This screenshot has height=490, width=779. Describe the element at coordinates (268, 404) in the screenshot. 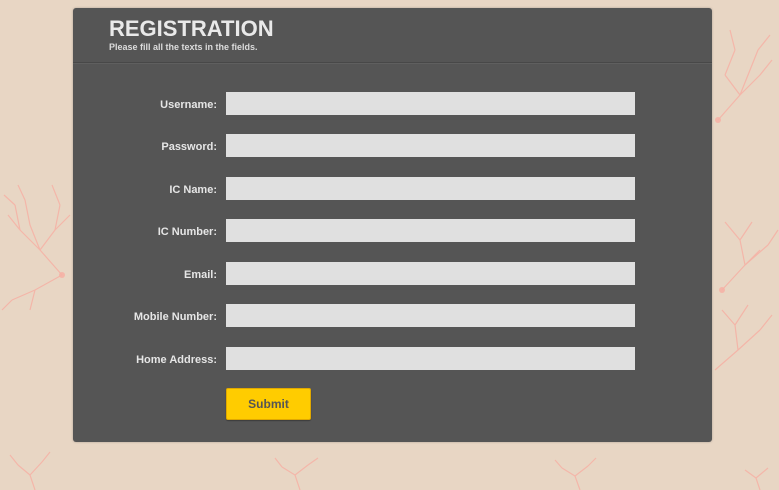

I see `submit-button: Submit` at that location.